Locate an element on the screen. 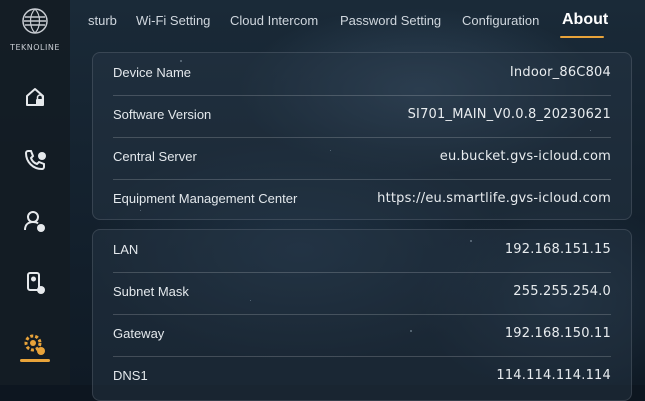 The width and height of the screenshot is (645, 401). brand-logo-text: TEKNOLINE is located at coordinates (35, 47).